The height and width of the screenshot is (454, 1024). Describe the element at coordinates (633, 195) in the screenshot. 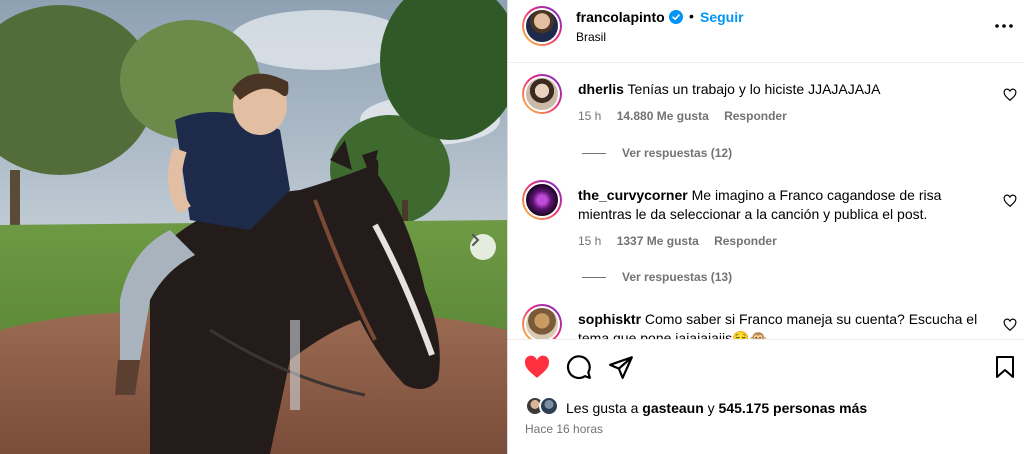

I see `comment-username: the_curvycorner` at that location.